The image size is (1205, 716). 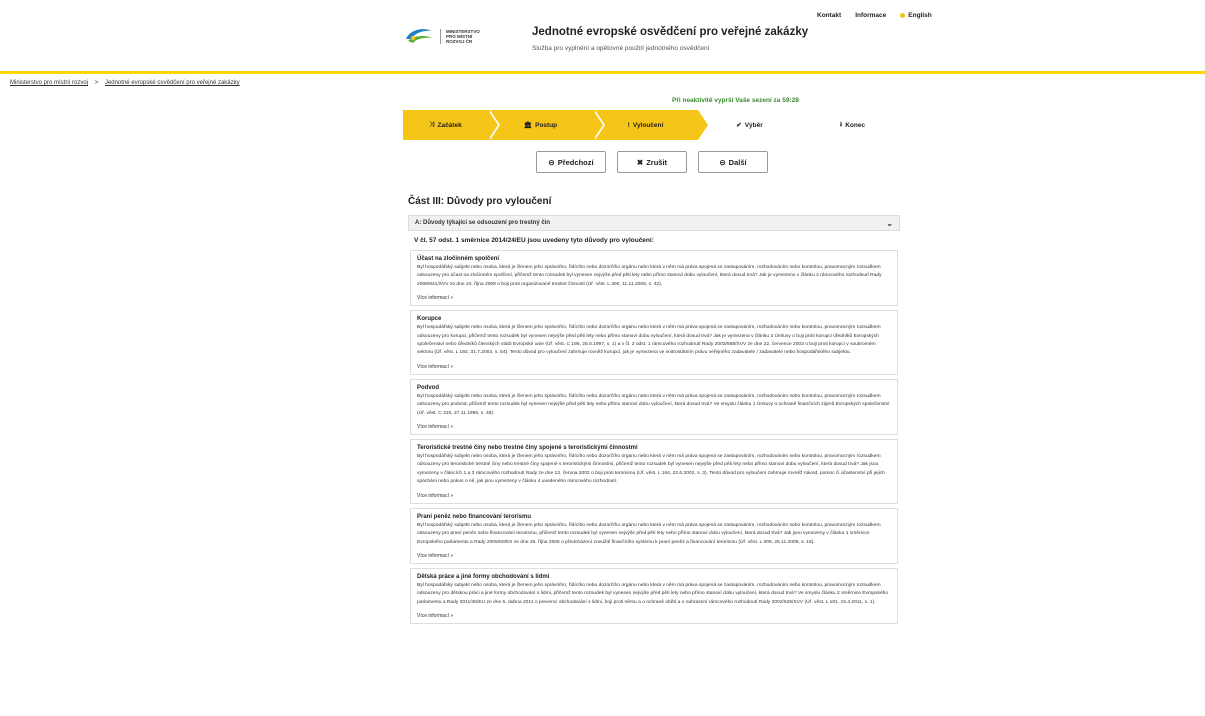 I want to click on shuffle-icon: ⤨, so click(x=432, y=124).